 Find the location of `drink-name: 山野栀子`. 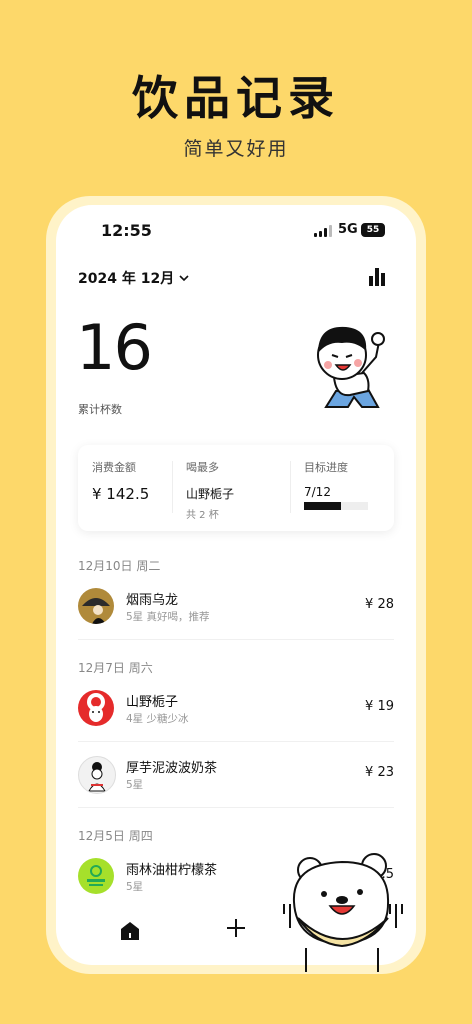

drink-name: 山野栀子 is located at coordinates (152, 702).